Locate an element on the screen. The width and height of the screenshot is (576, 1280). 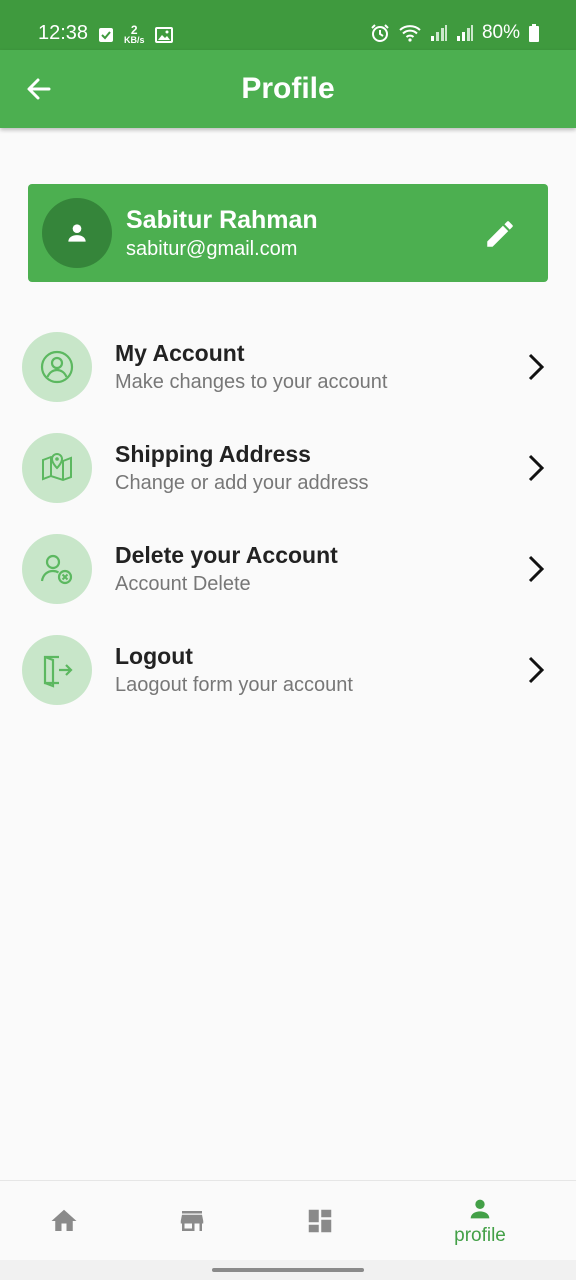
net-speed-unit: KB/s is located at coordinates (134, 40).